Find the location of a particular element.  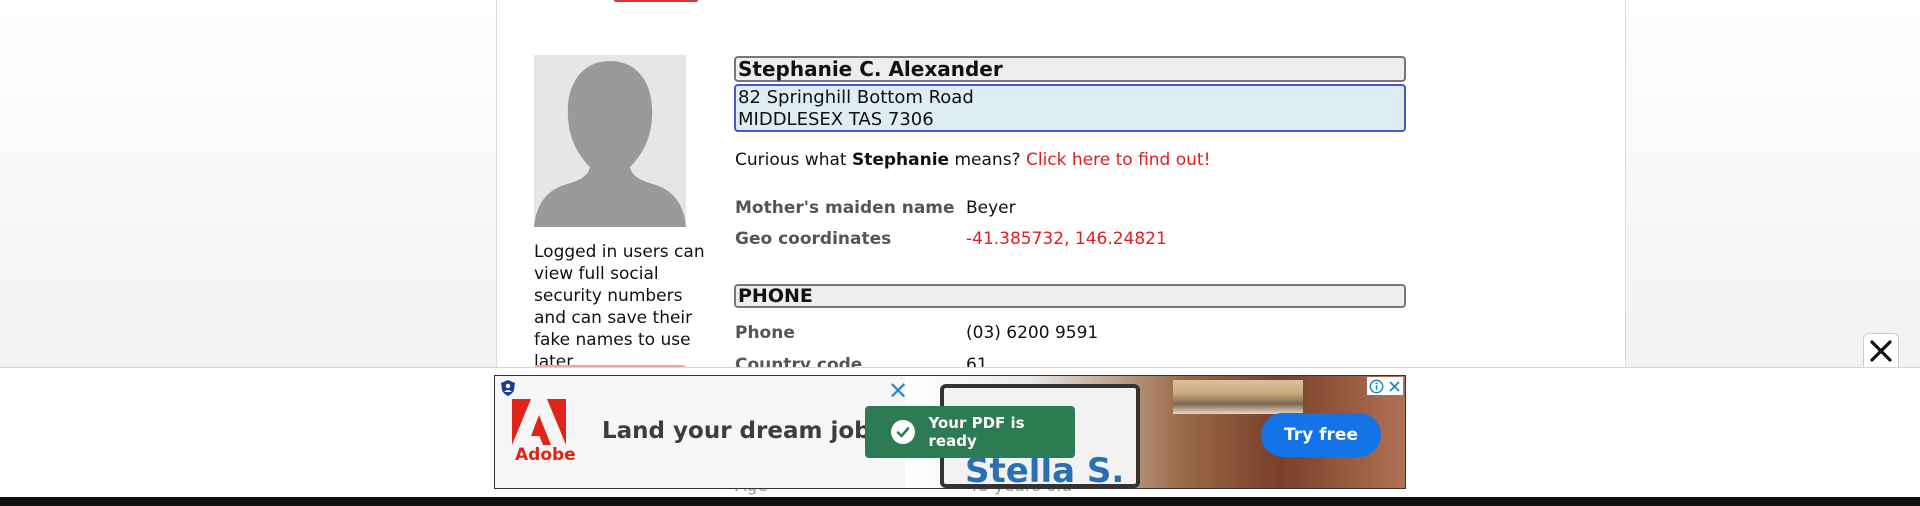

ad-toast-text: Your PDF is ready is located at coordinates (976, 432).